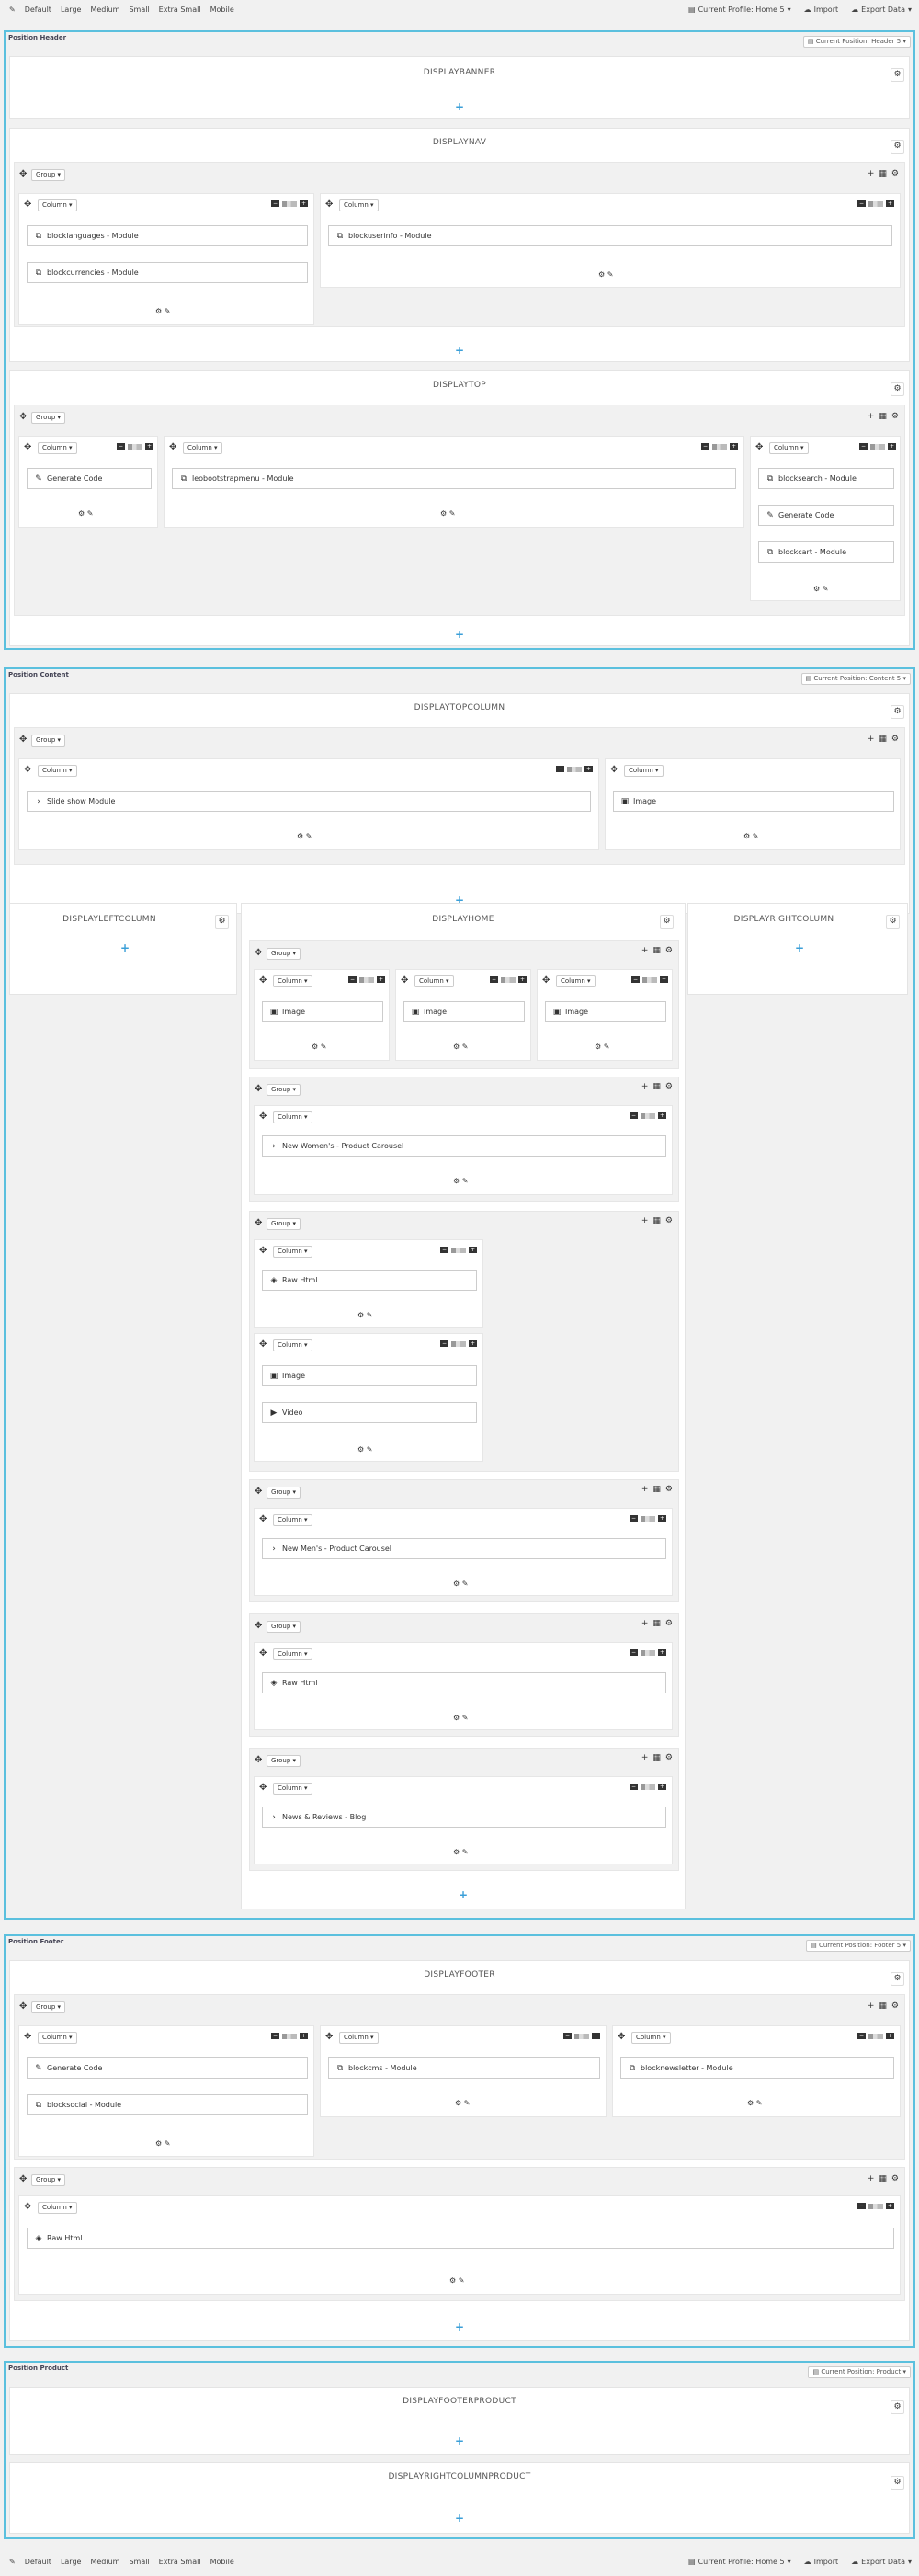  What do you see at coordinates (881, 10) in the screenshot?
I see `export-dropdown: ☁ Export Data ▾` at bounding box center [881, 10].